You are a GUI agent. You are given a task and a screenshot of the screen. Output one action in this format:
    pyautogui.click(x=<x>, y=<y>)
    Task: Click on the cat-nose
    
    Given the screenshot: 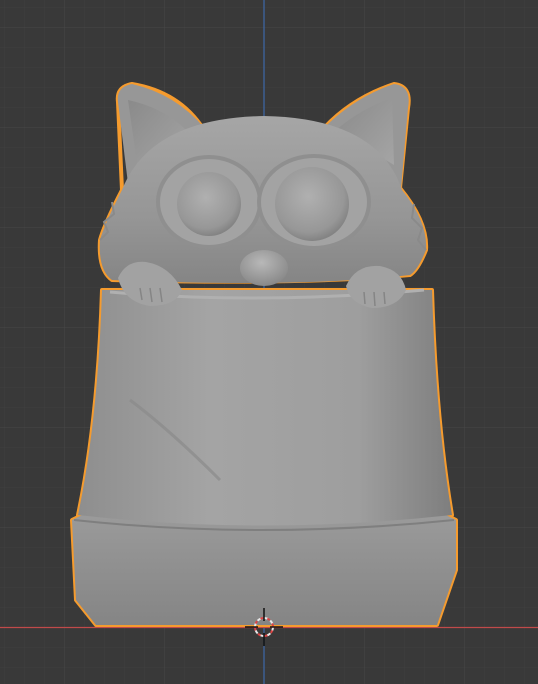 What is the action you would take?
    pyautogui.click(x=264, y=268)
    